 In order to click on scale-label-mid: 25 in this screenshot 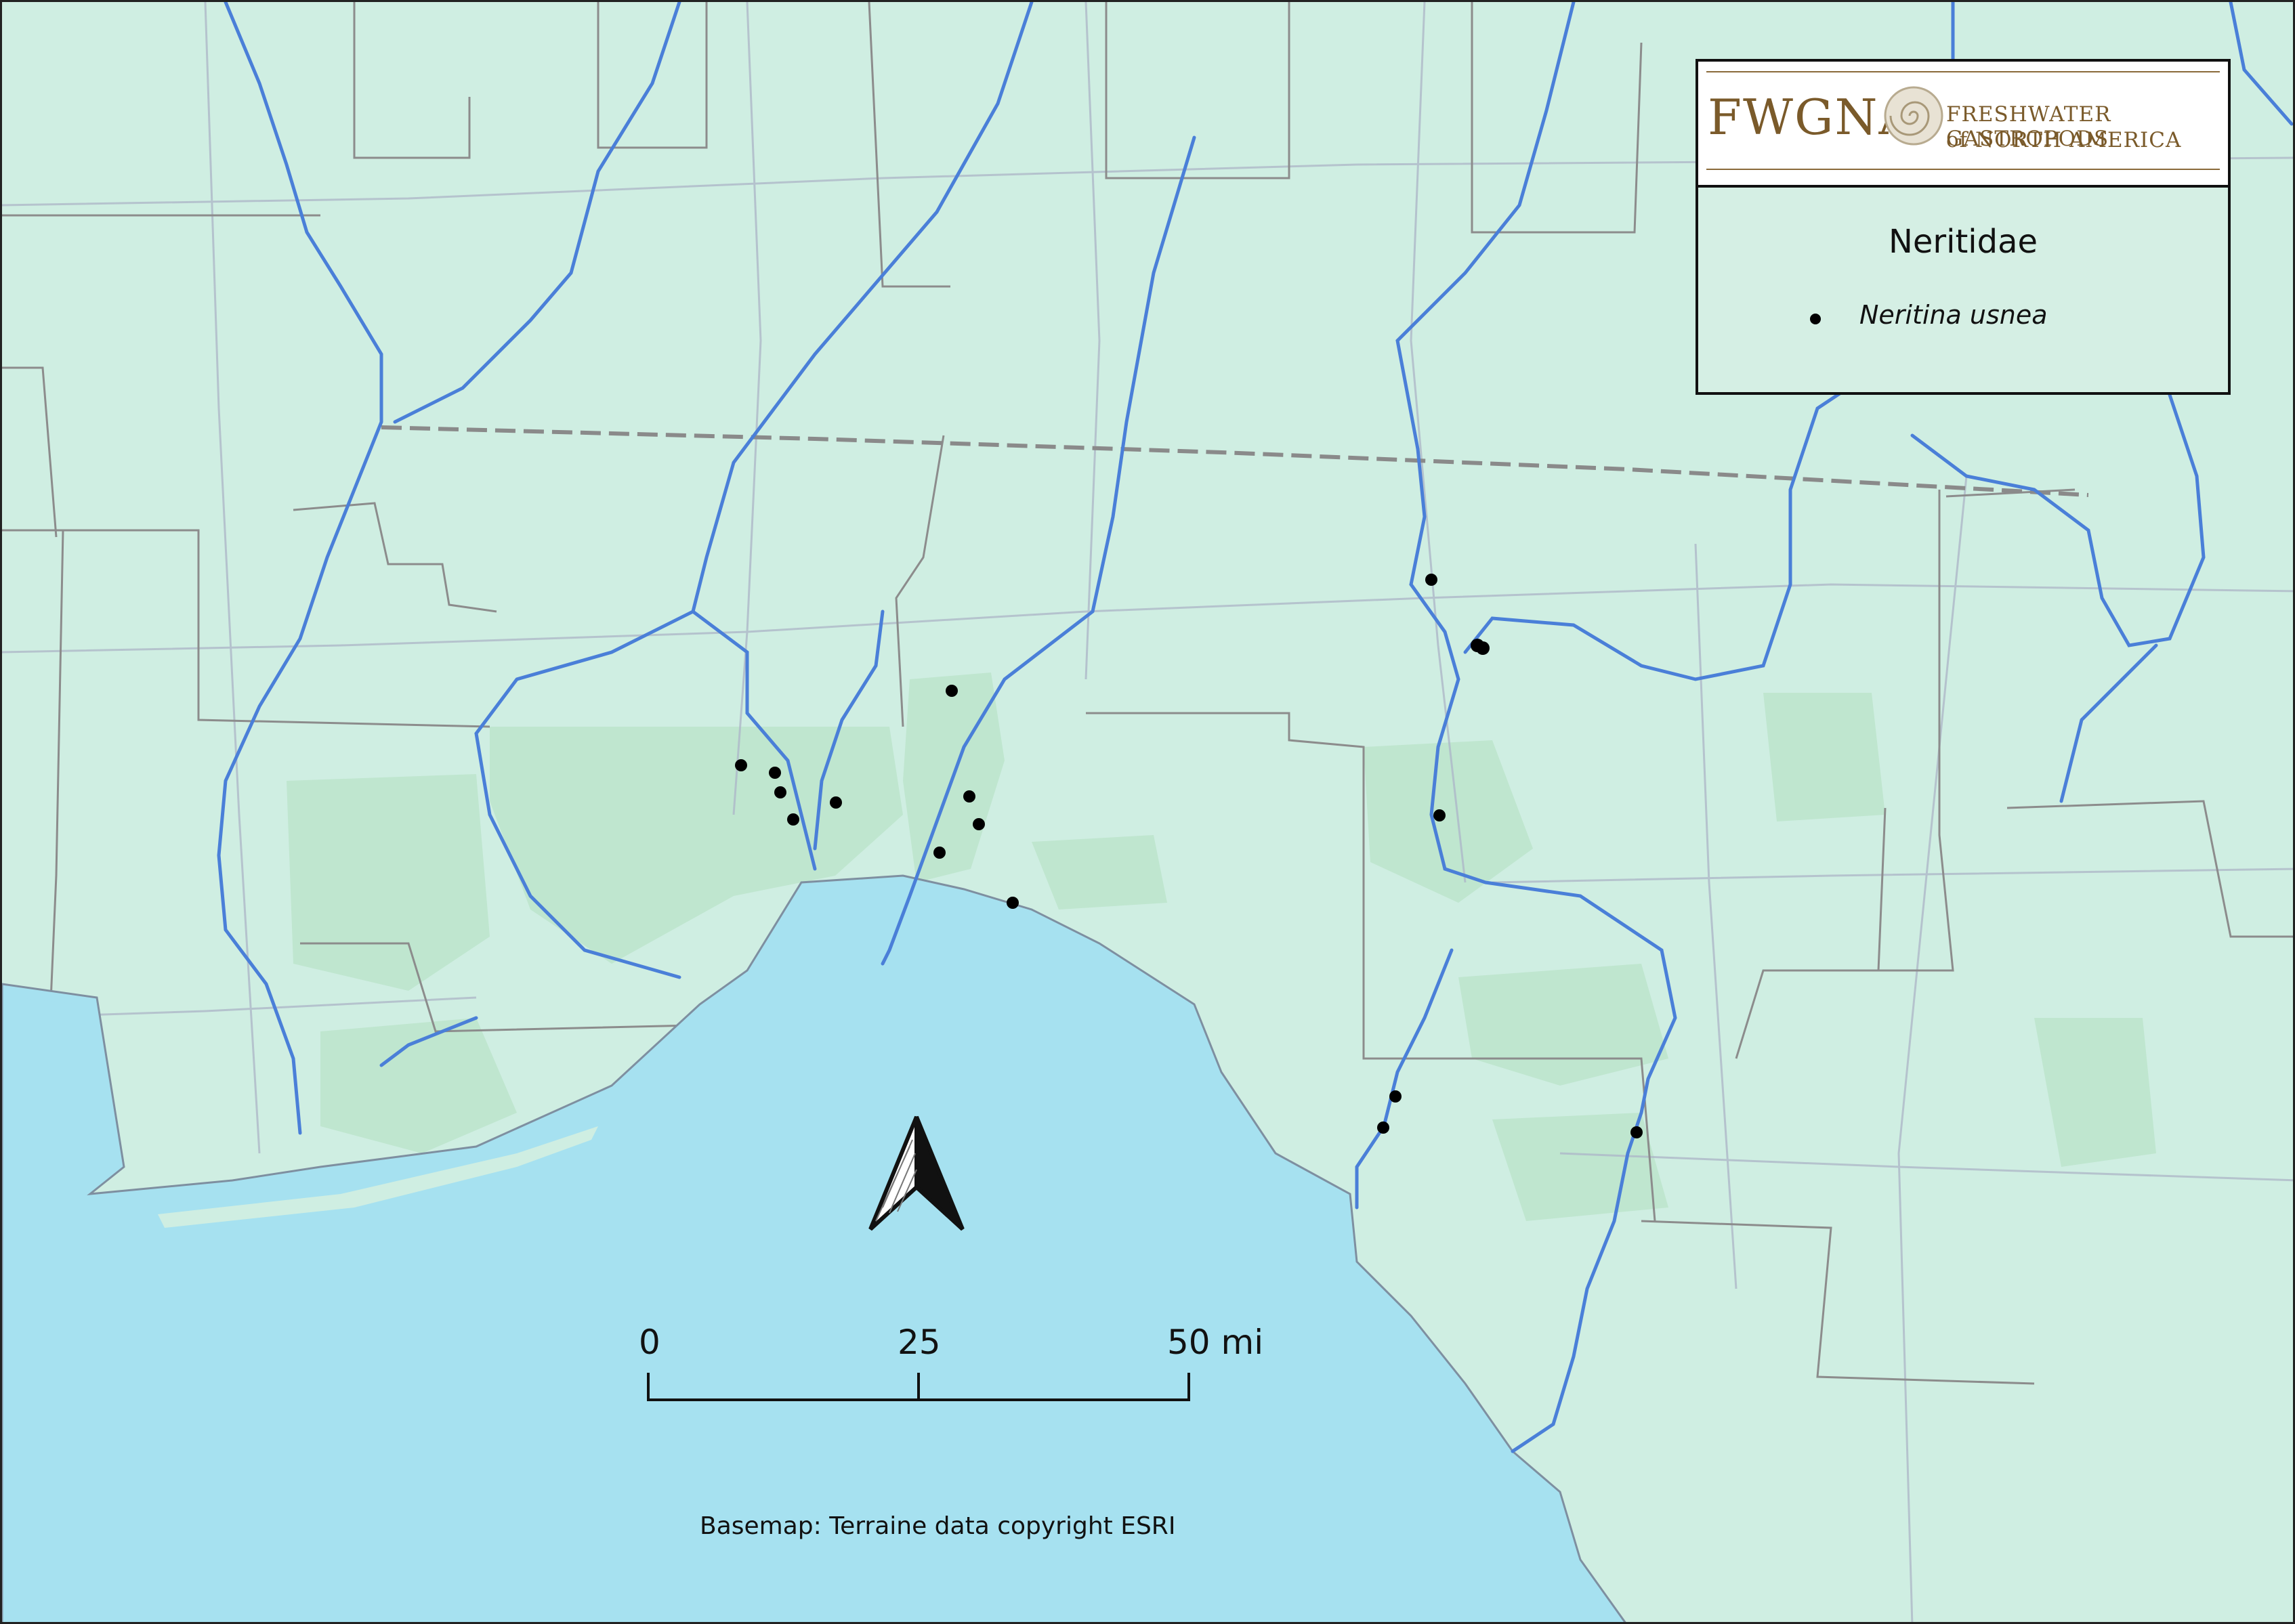, I will do `click(920, 1342)`.